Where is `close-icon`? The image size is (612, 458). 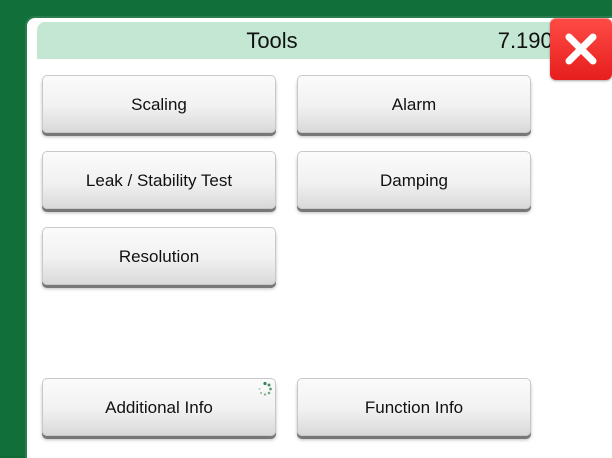 close-icon is located at coordinates (581, 49).